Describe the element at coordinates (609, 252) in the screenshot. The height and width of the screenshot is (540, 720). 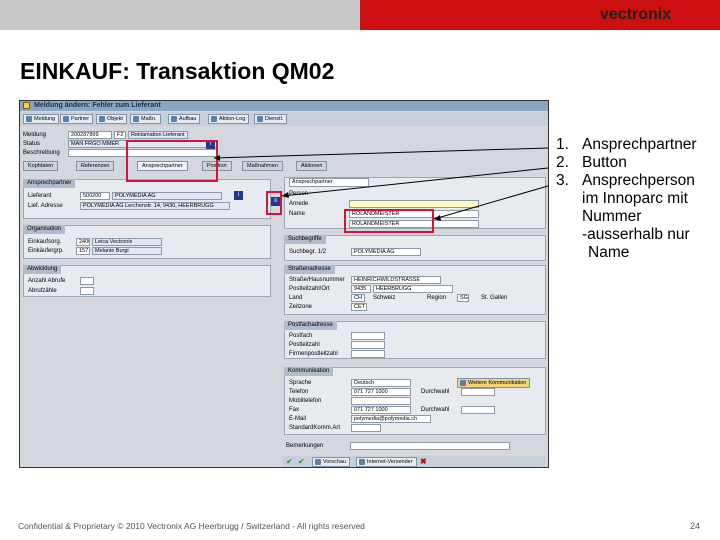
I see `callout-item-3-line-5: Name` at that location.